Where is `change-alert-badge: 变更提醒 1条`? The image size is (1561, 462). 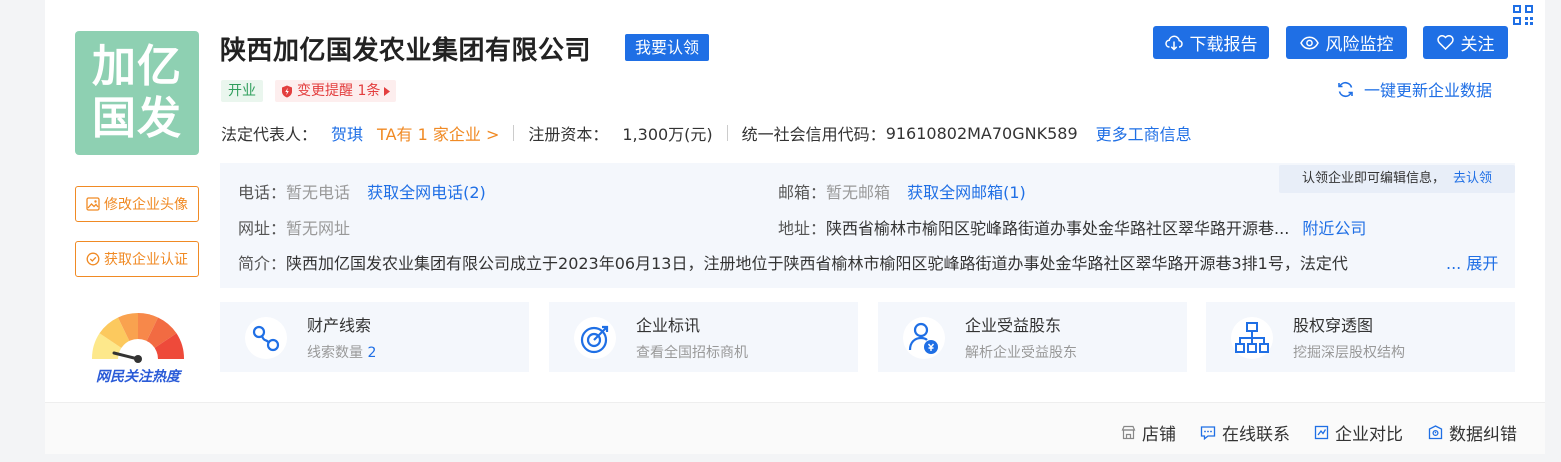 change-alert-badge: 变更提醒 1条 is located at coordinates (336, 91).